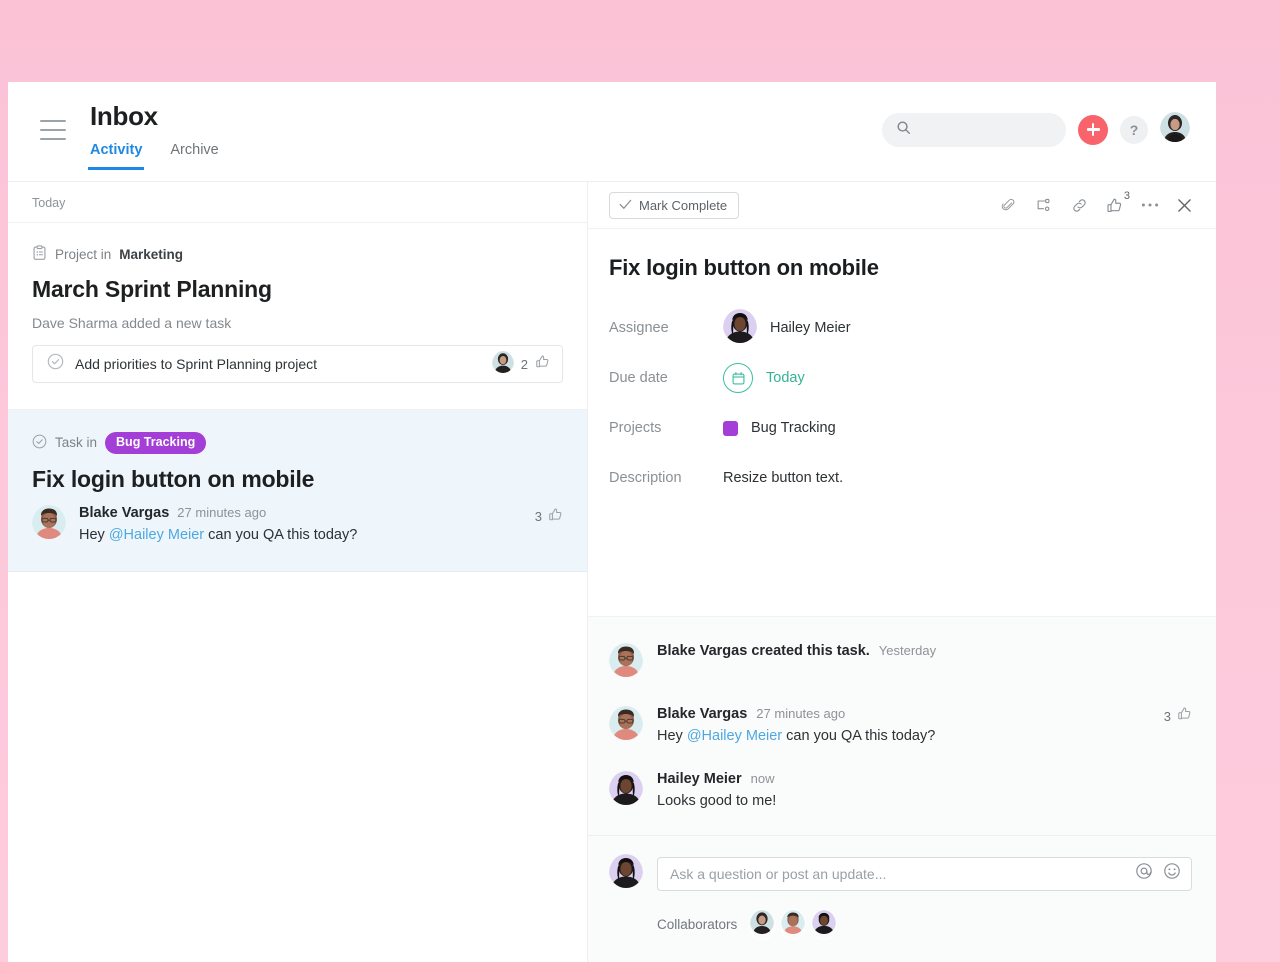 This screenshot has height=962, width=1280. What do you see at coordinates (900, 428) in the screenshot?
I see `field-projects: Projects Bug Tracking` at bounding box center [900, 428].